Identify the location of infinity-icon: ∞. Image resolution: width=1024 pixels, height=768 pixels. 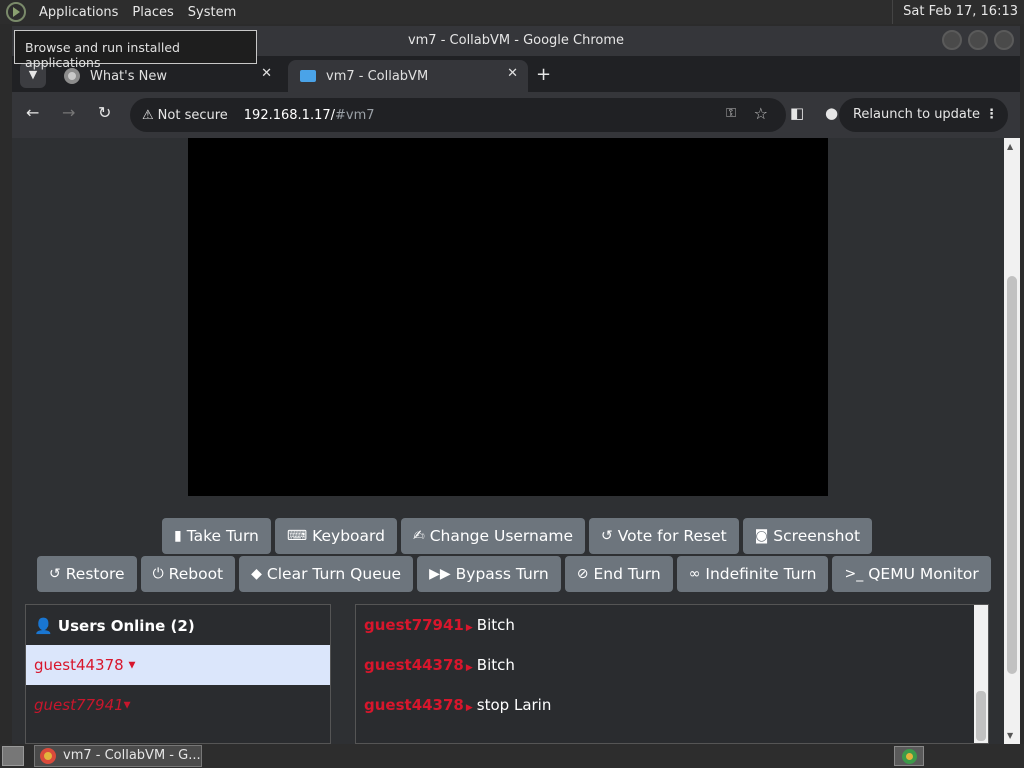
(694, 574).